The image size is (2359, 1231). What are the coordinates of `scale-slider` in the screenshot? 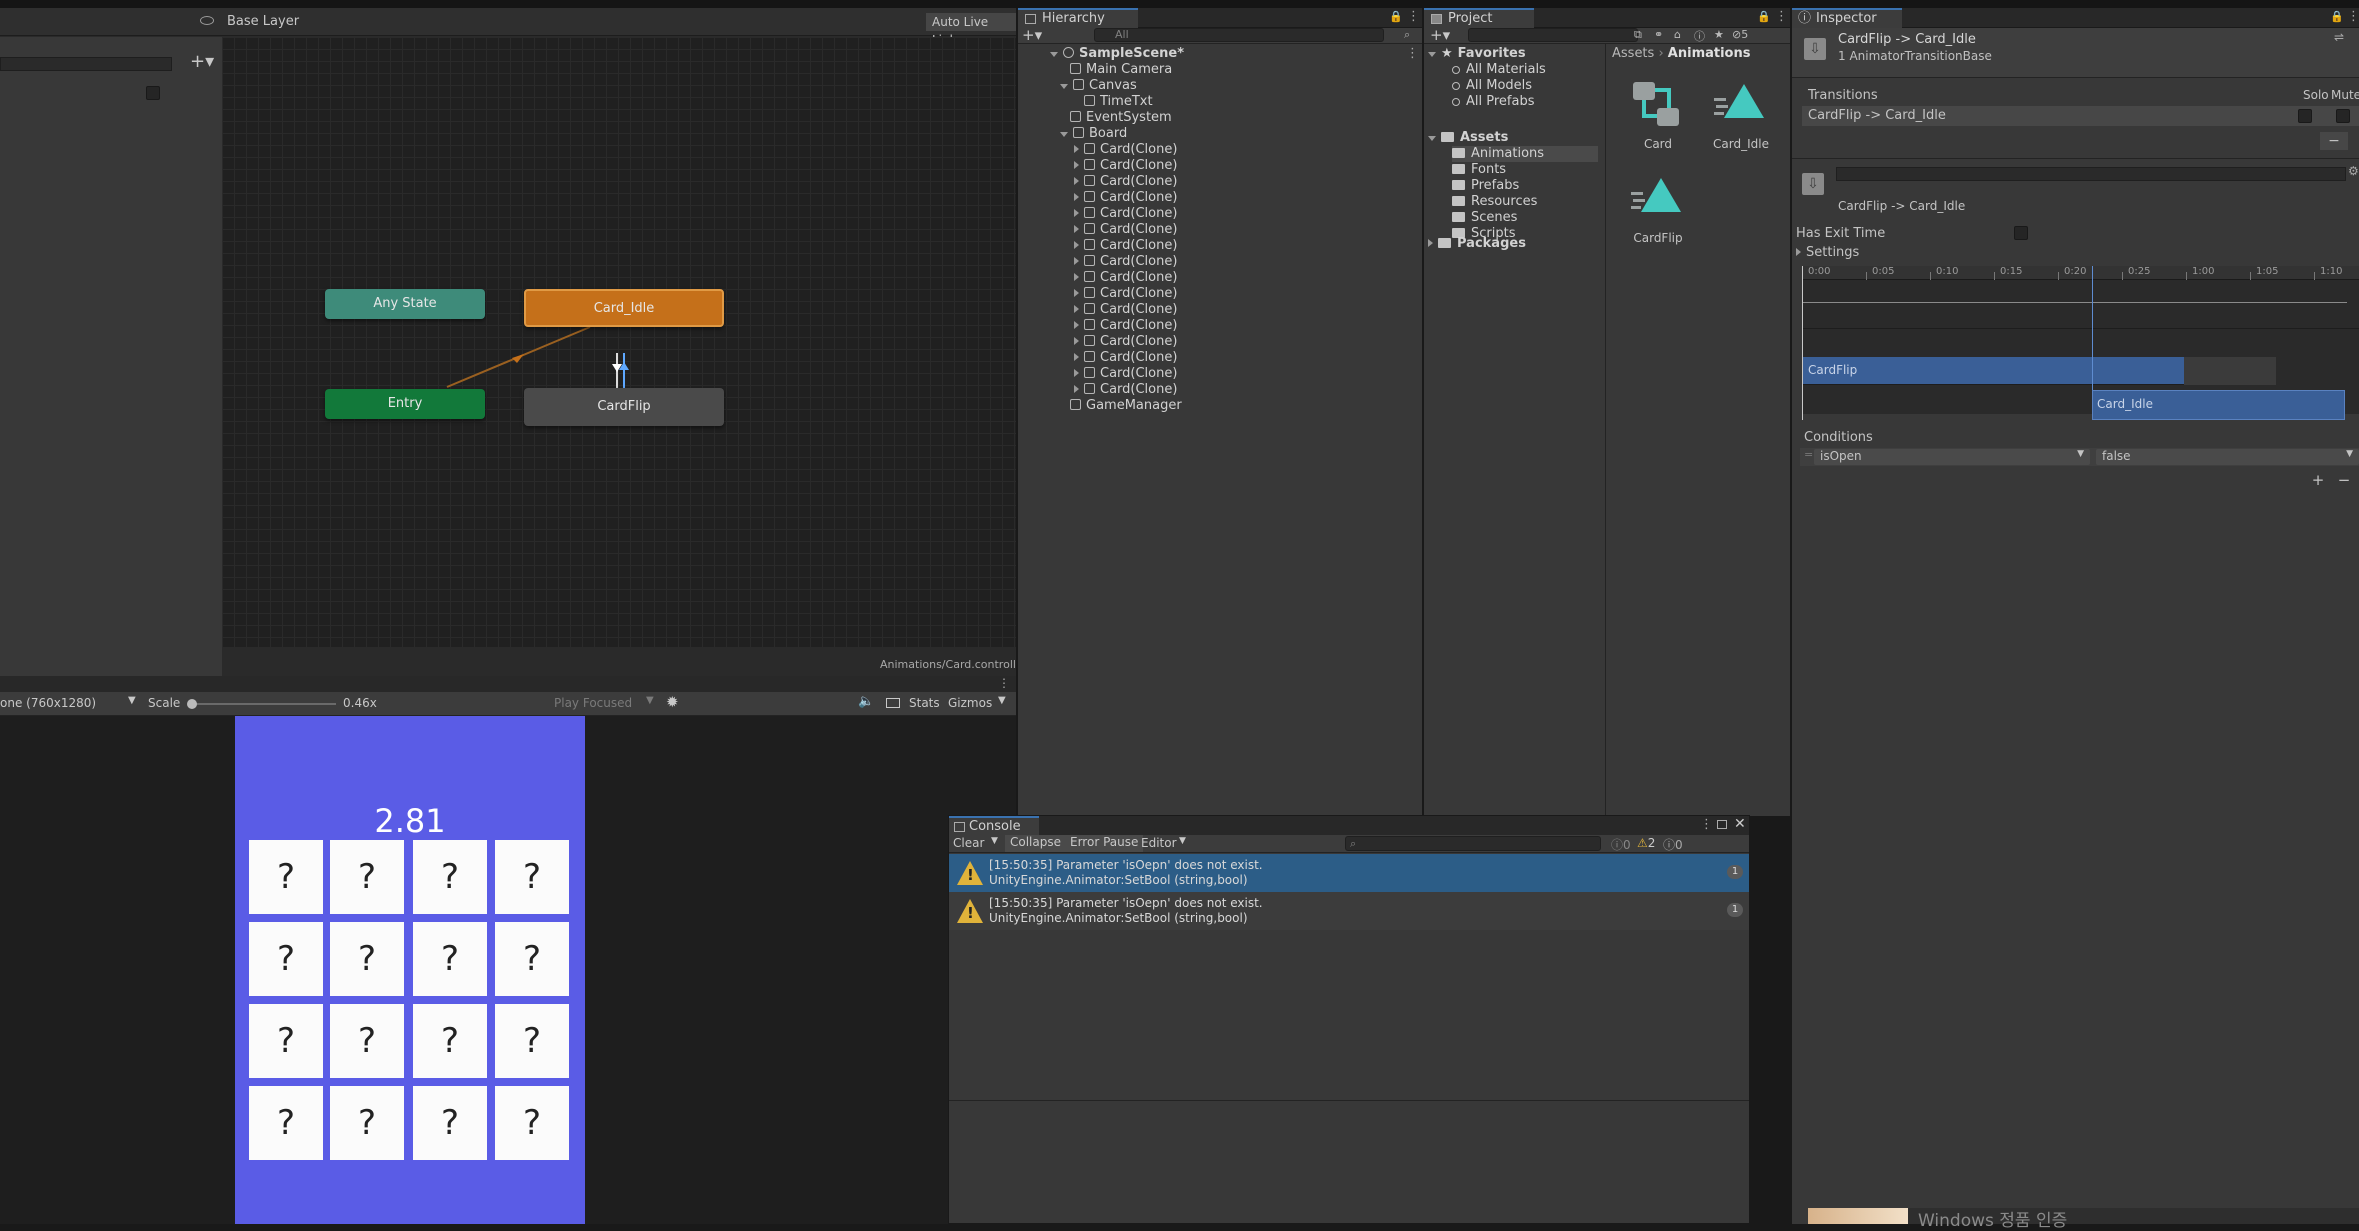 It's located at (261, 704).